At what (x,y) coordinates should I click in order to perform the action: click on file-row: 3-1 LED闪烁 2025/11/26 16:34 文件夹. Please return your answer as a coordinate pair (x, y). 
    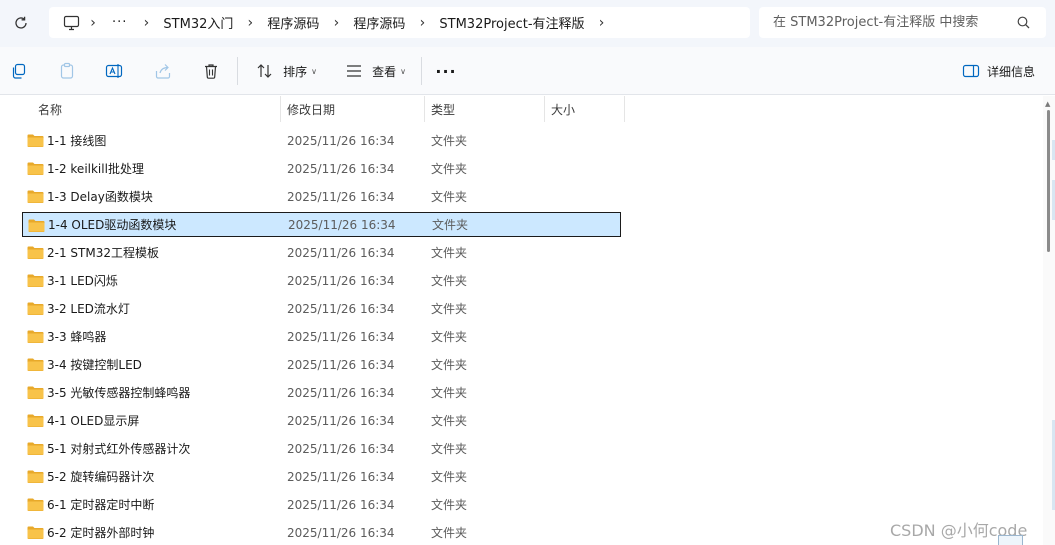
    Looking at the image, I should click on (321, 280).